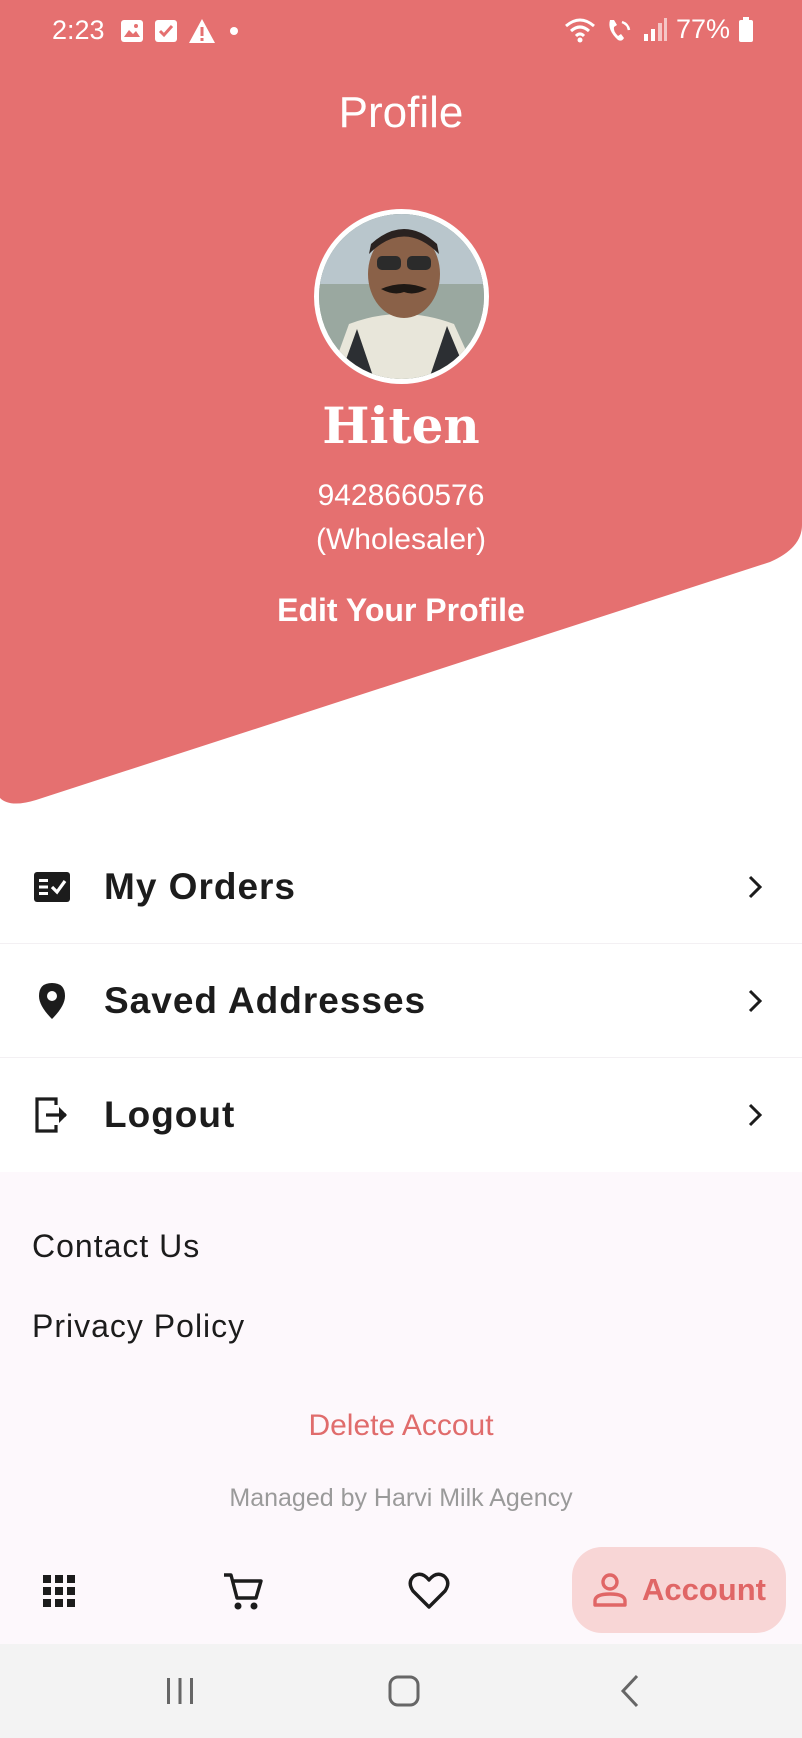 The width and height of the screenshot is (802, 1738). Describe the element at coordinates (265, 1000) in the screenshot. I see `menu-item-label: Saved Addresses` at that location.